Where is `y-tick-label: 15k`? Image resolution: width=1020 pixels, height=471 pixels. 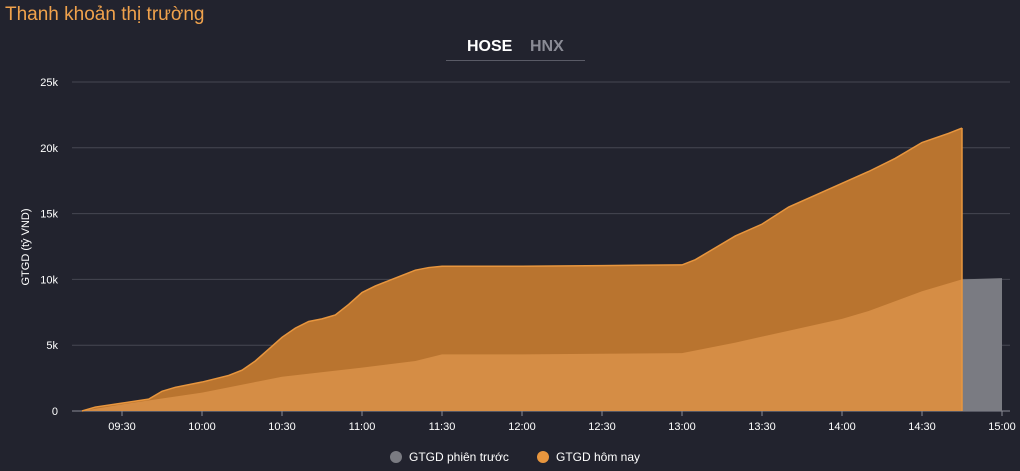 y-tick-label: 15k is located at coordinates (49, 215).